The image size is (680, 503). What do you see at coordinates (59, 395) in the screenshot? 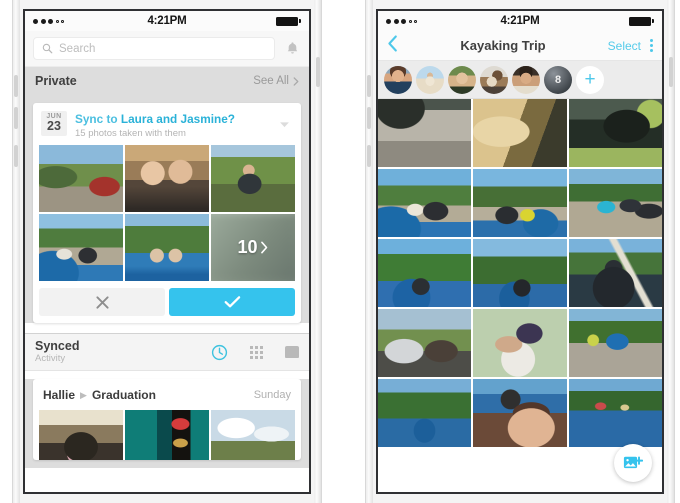
I see `event-owner: Hallie` at bounding box center [59, 395].